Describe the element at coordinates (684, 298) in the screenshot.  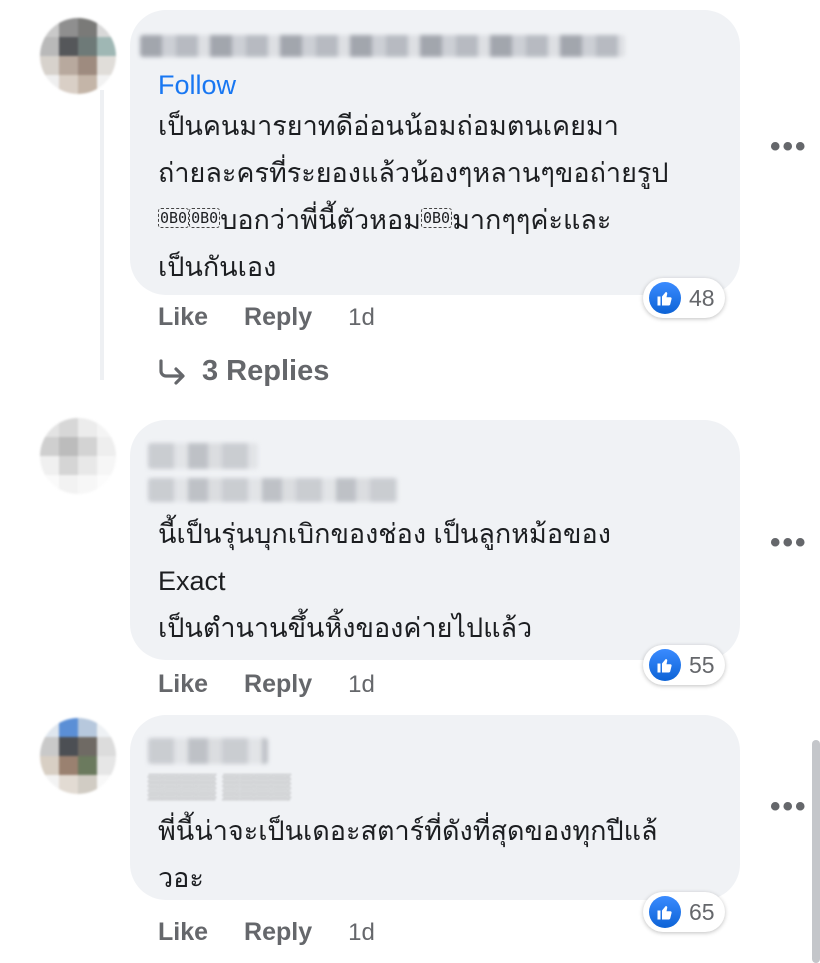
I see `reaction-count-badge: 48` at that location.